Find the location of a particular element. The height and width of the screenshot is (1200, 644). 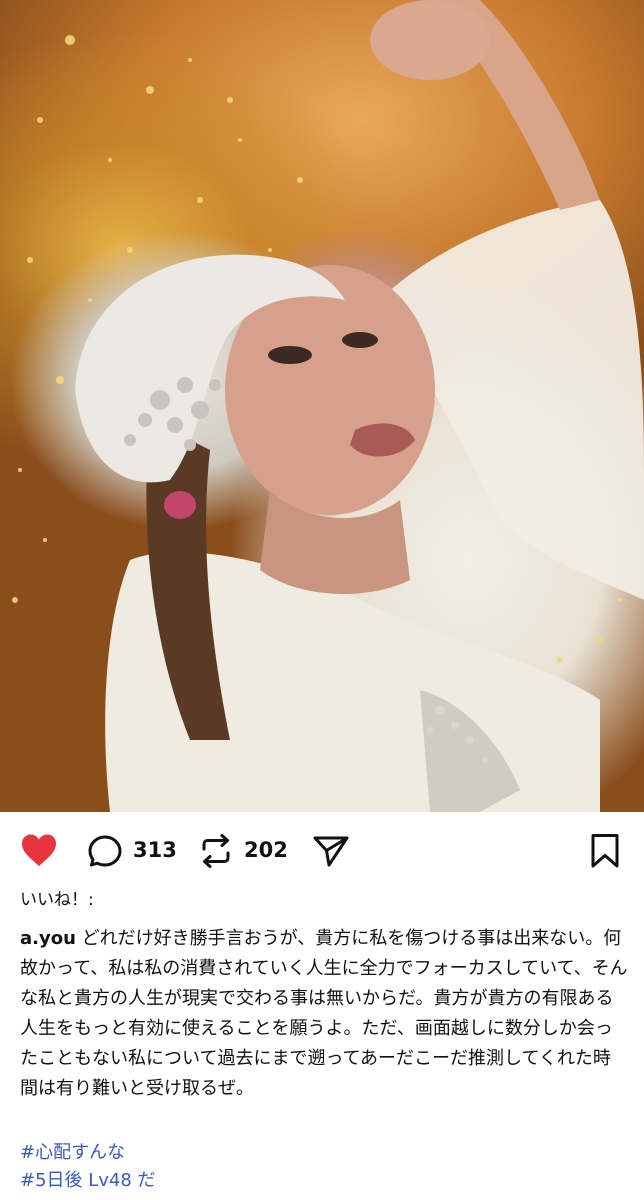

repost-count: 202 is located at coordinates (266, 850).